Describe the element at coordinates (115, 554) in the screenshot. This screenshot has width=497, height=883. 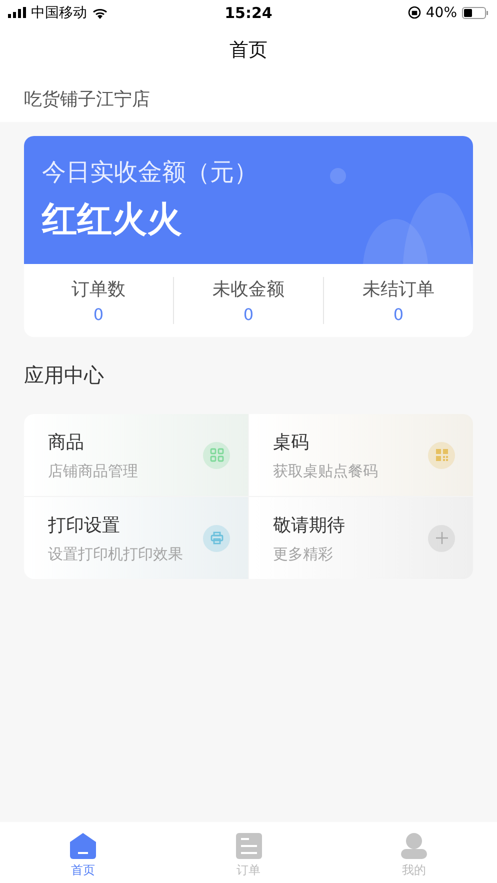
I see `app-subtitle: 设置打印机打印效果` at that location.